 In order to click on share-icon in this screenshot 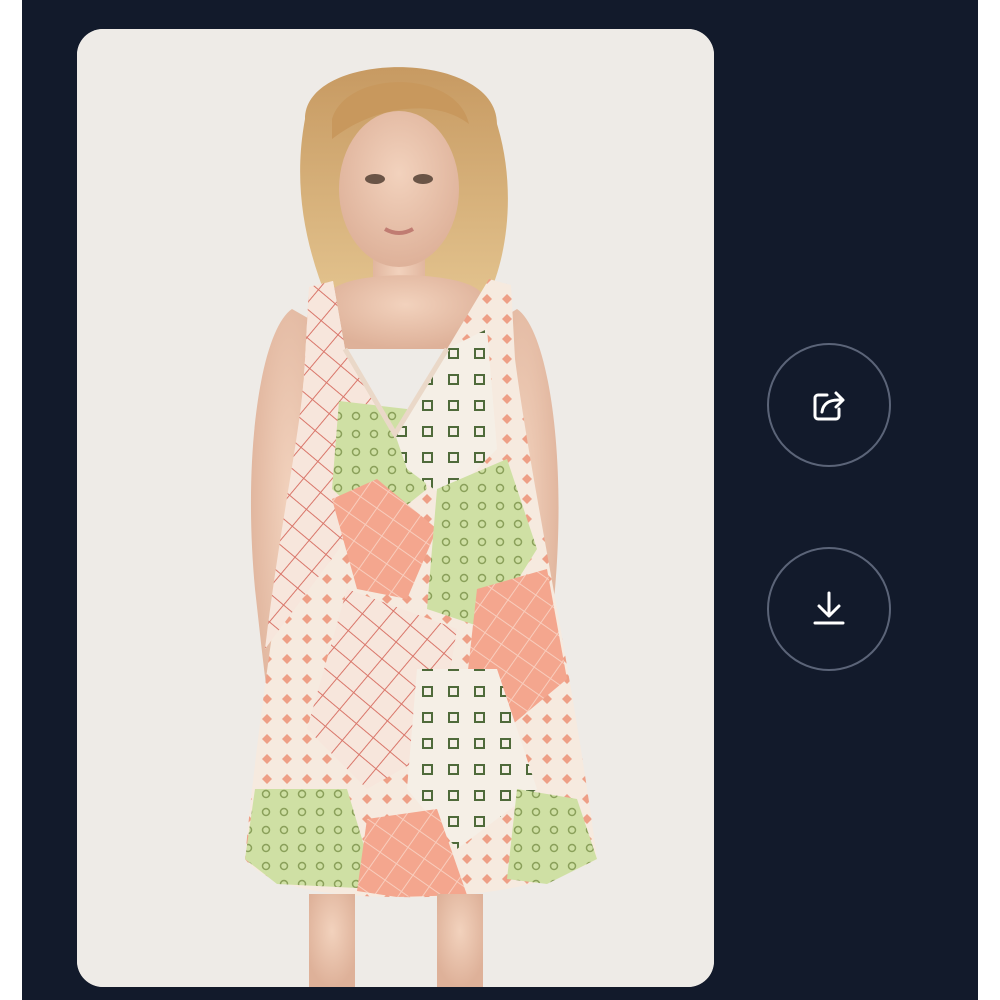, I will do `click(829, 406)`.